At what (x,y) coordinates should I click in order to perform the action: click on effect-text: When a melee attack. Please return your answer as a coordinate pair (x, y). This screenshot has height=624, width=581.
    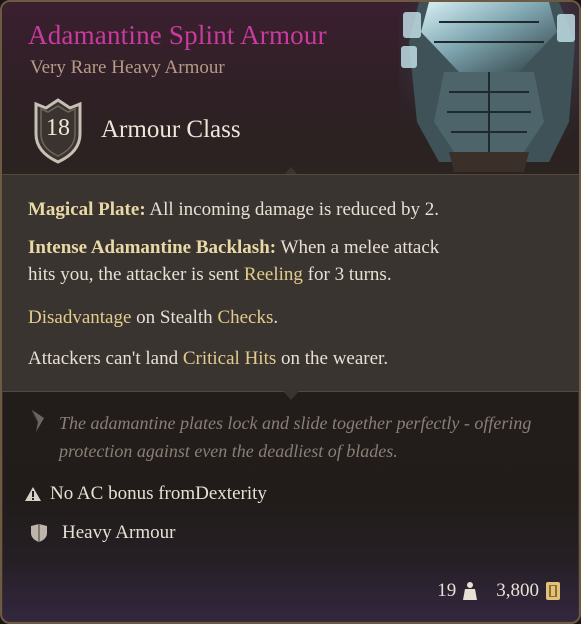
    Looking at the image, I should click on (358, 247).